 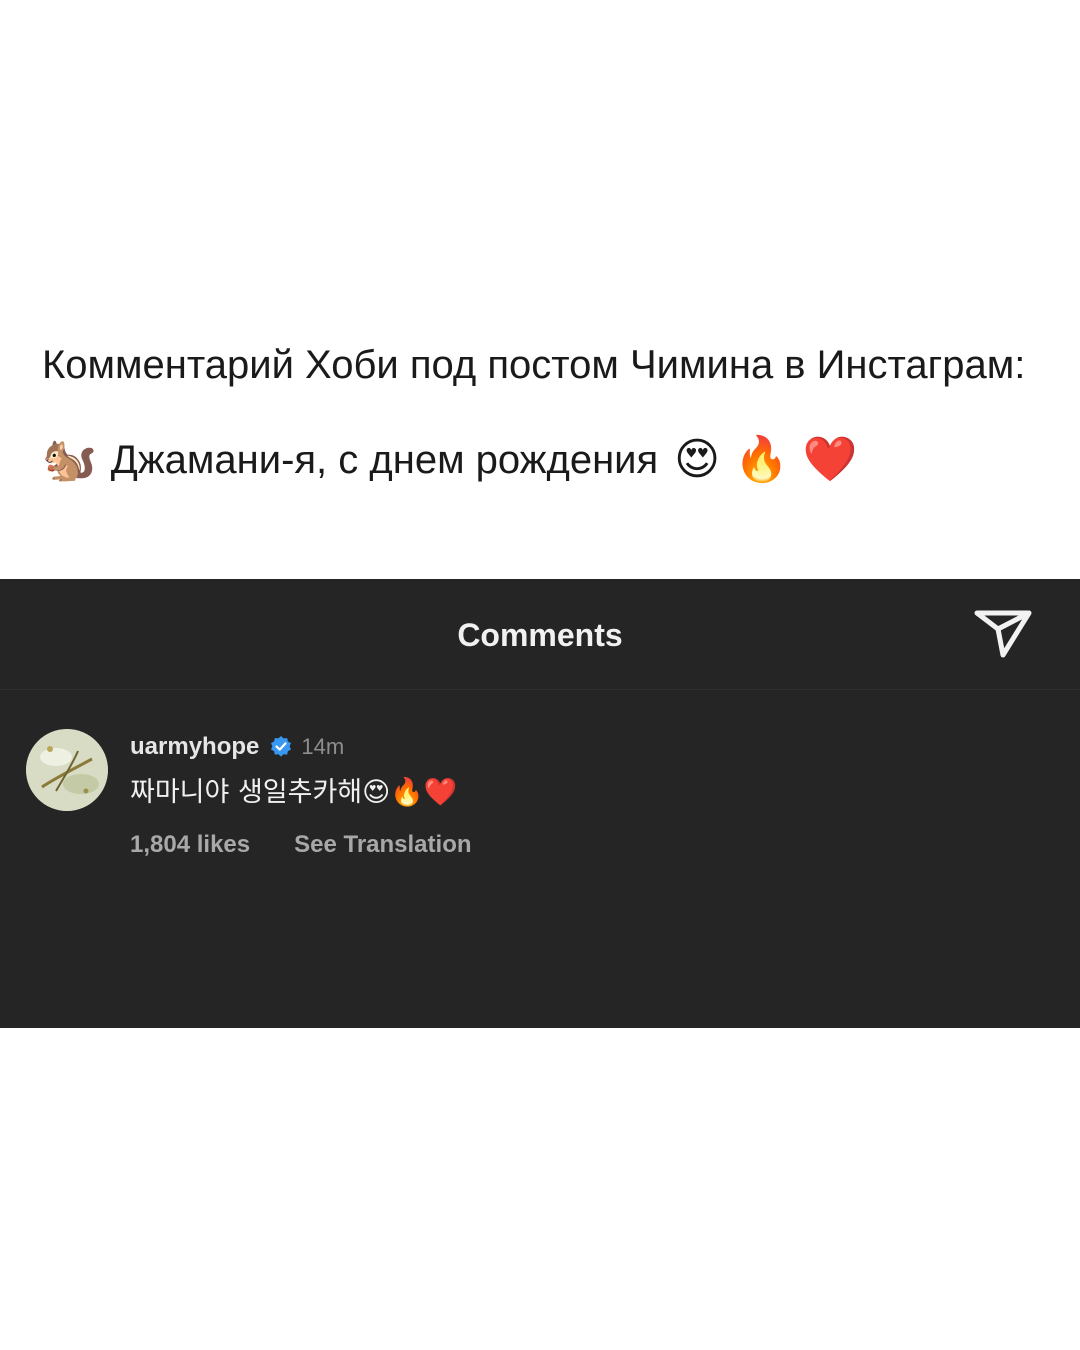 I want to click on comment-actions: 1,804 likes See Translation, so click(x=580, y=845).